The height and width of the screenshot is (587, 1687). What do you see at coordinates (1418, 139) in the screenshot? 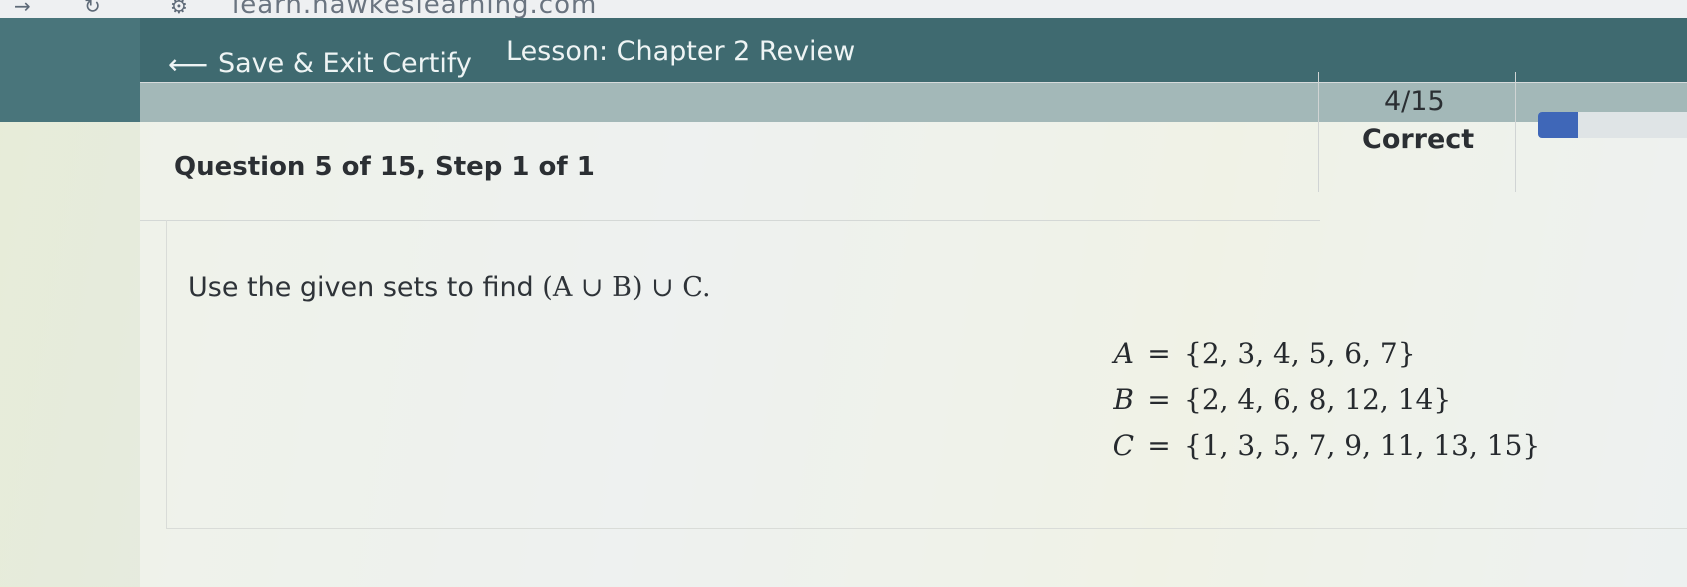
I see `score-label: Correct` at bounding box center [1418, 139].